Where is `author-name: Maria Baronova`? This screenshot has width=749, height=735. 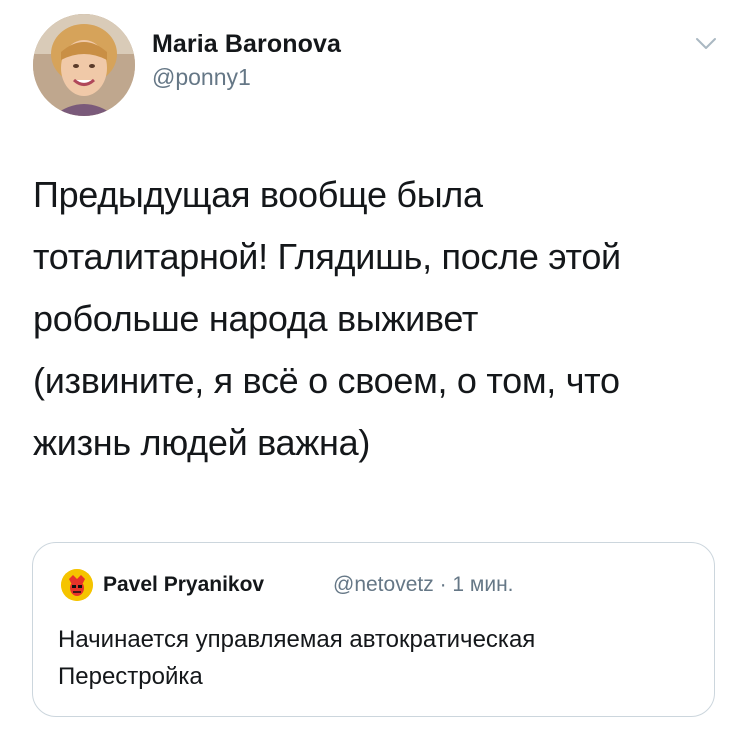 author-name: Maria Baronova is located at coordinates (246, 44).